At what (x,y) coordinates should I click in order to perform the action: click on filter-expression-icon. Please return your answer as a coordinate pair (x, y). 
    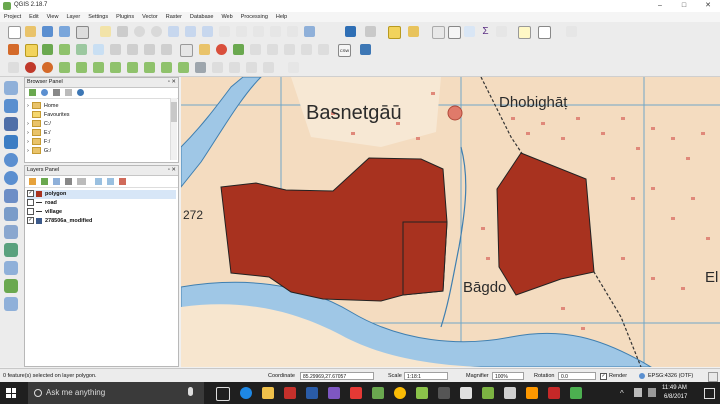
    Looking at the image, I should click on (81, 181).